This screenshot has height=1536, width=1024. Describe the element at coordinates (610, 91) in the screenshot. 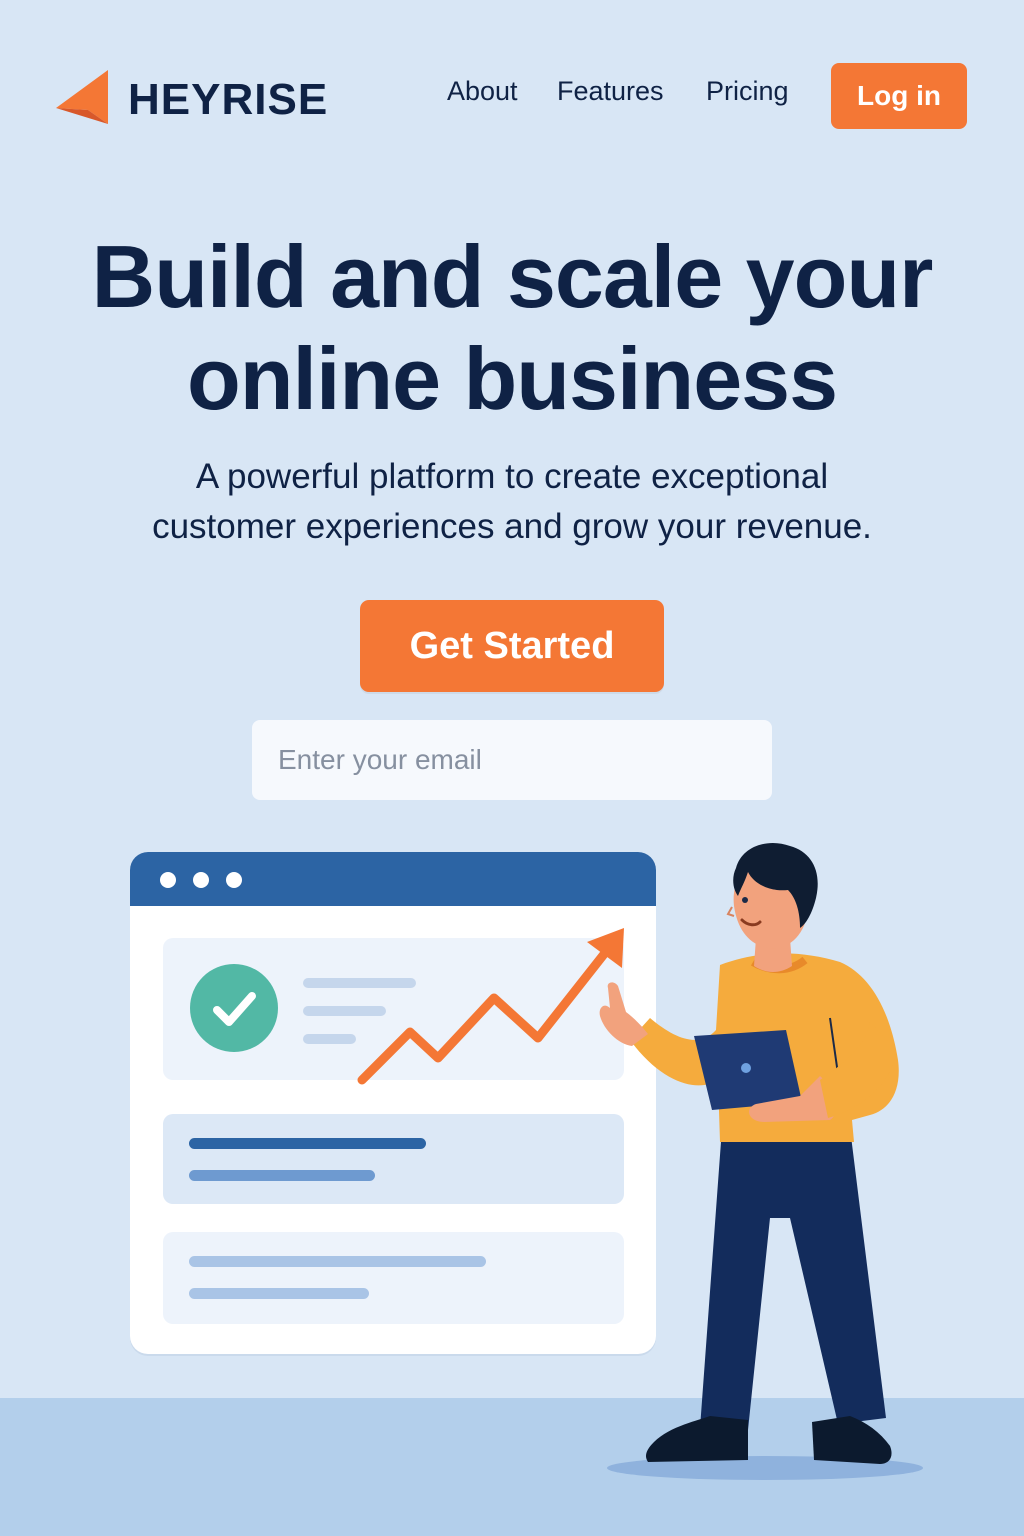

I see `nav-features: Features` at that location.